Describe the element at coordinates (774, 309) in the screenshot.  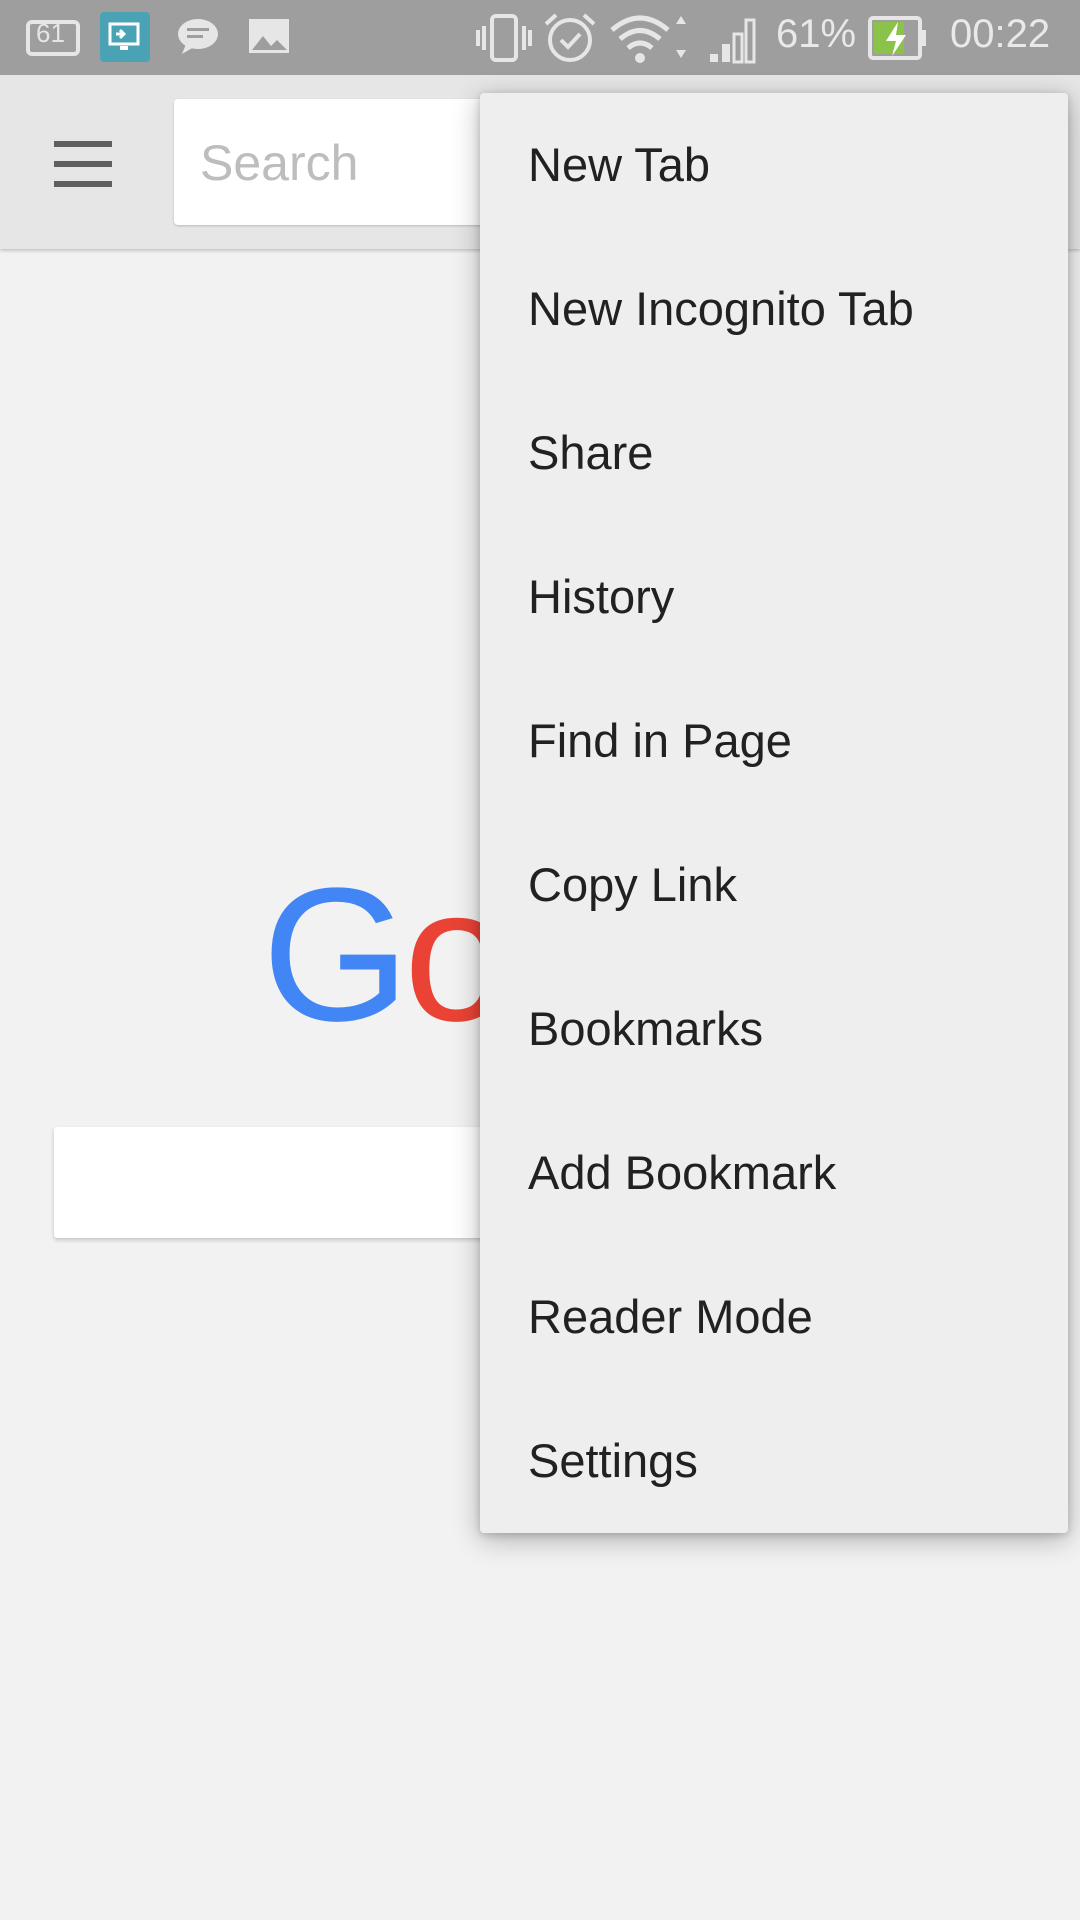
I see `menu-item-new-incognito-tab: New Incognito Tab` at that location.